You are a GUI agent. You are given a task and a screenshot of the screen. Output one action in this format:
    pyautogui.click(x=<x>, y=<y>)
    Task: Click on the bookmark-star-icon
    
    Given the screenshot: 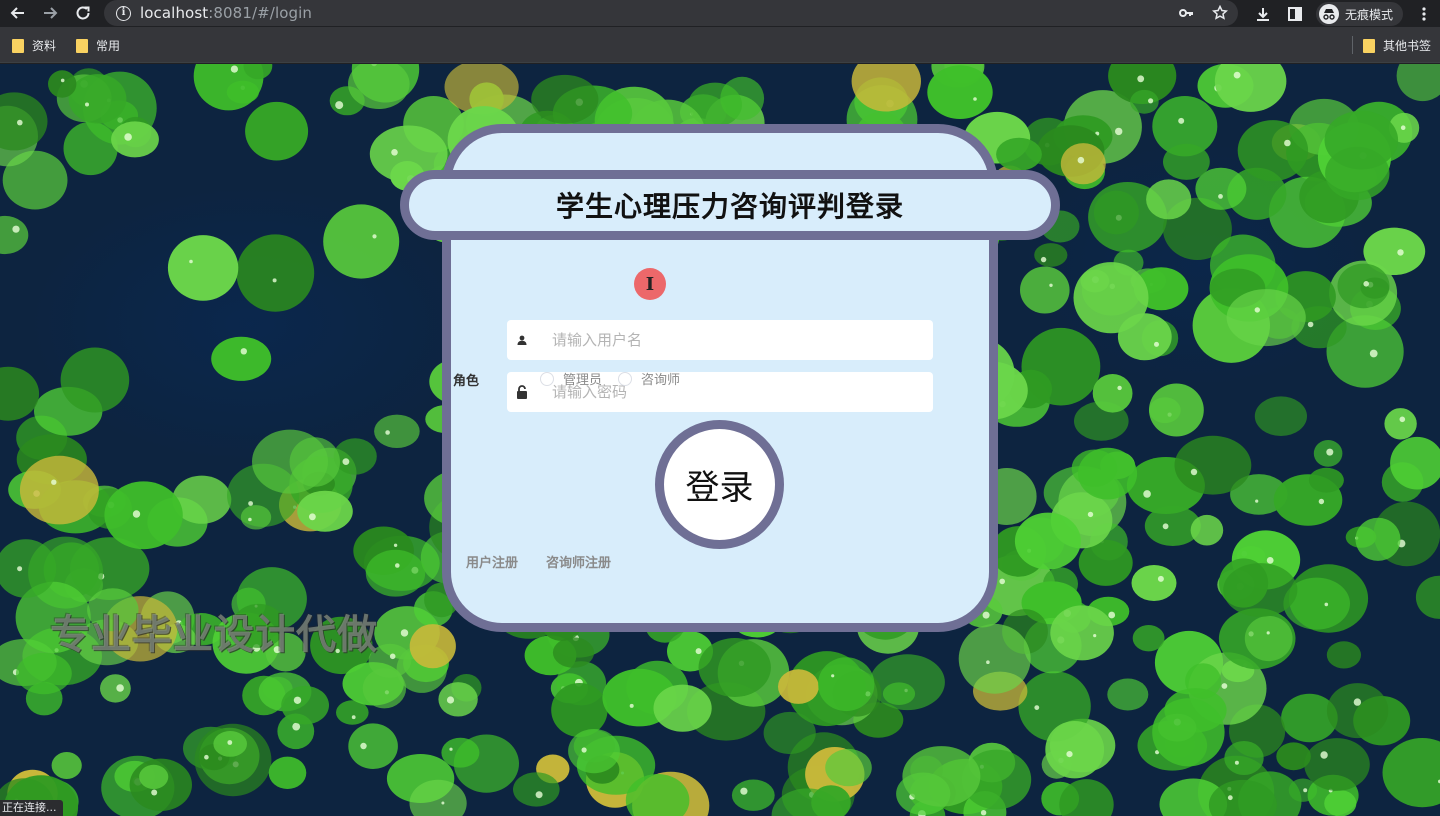 What is the action you would take?
    pyautogui.click(x=1220, y=13)
    